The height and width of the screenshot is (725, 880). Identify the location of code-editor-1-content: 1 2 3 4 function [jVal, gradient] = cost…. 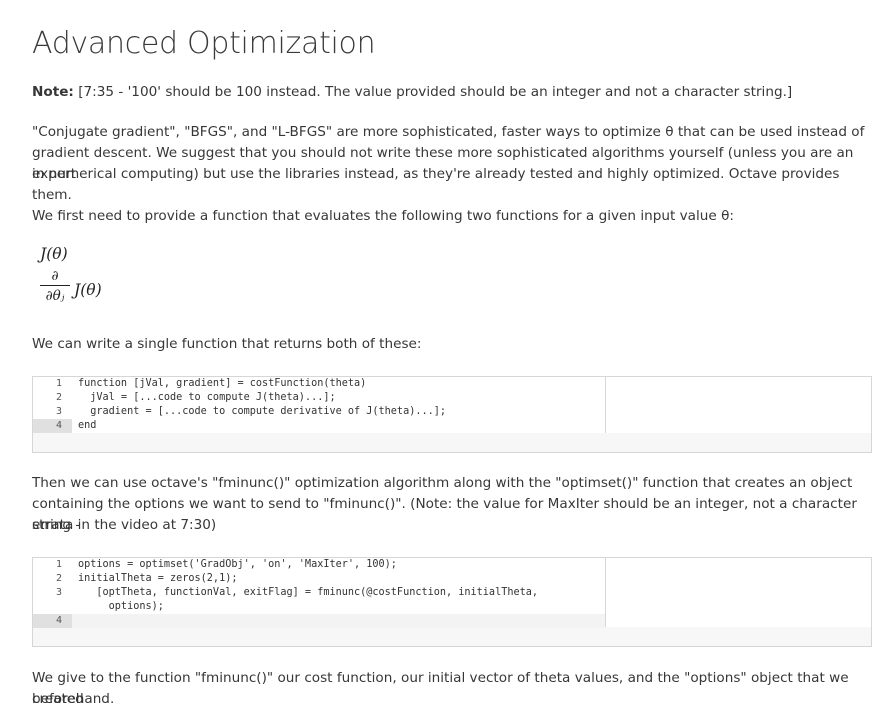
(319, 405).